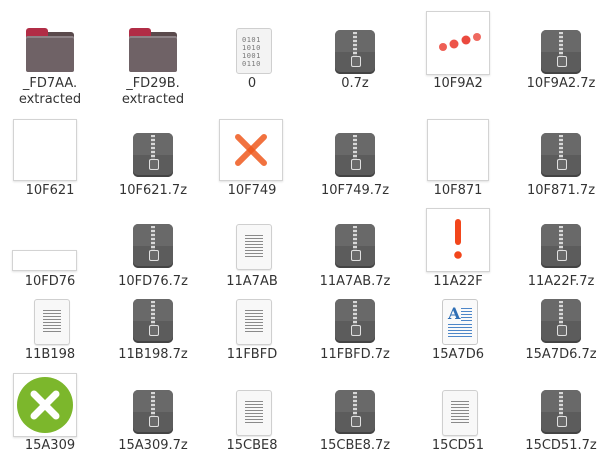 This screenshot has height=472, width=602. I want to click on file-label: 15A309, so click(50, 445).